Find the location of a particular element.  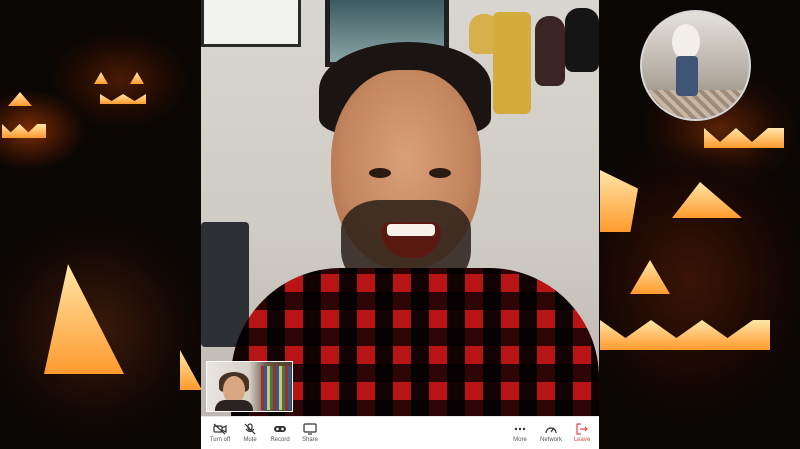

mute-label: Mute is located at coordinates (250, 440).